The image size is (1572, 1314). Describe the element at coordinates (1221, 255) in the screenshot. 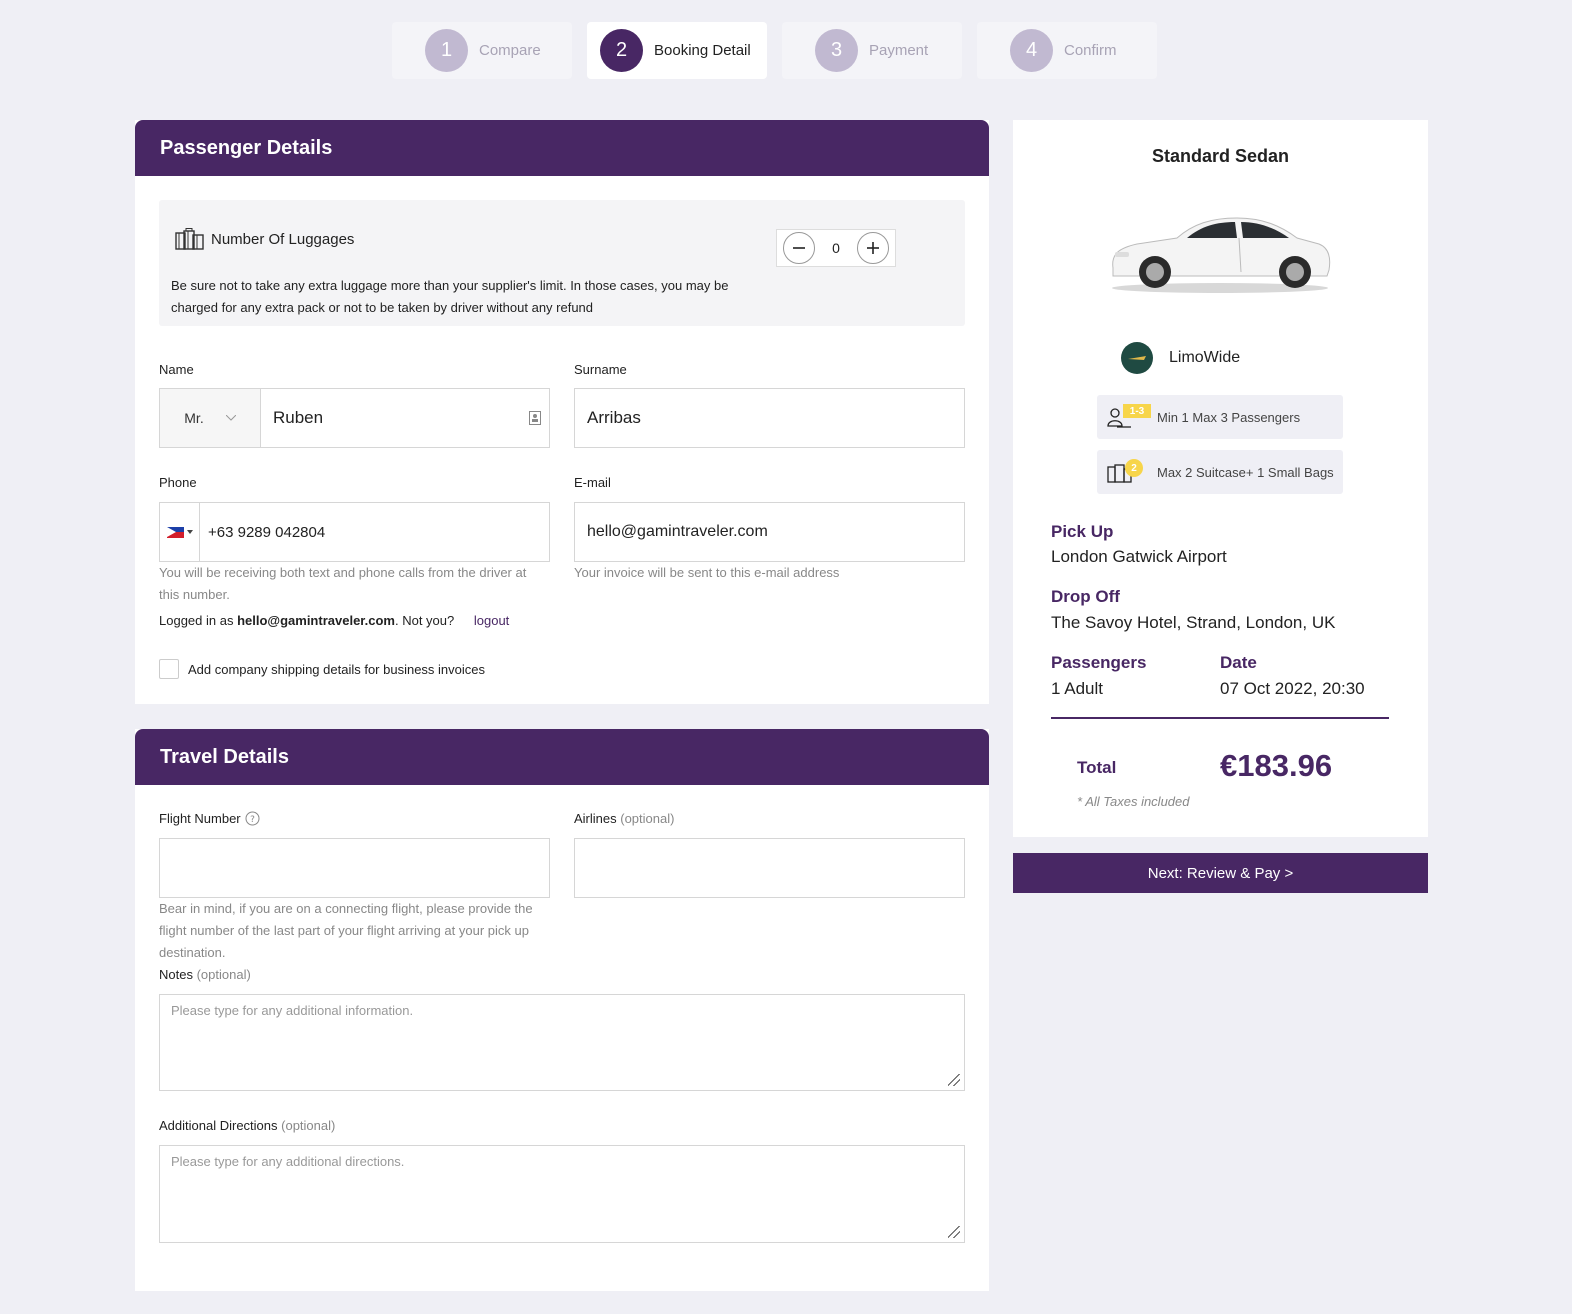

I see `sedan-car-image` at that location.